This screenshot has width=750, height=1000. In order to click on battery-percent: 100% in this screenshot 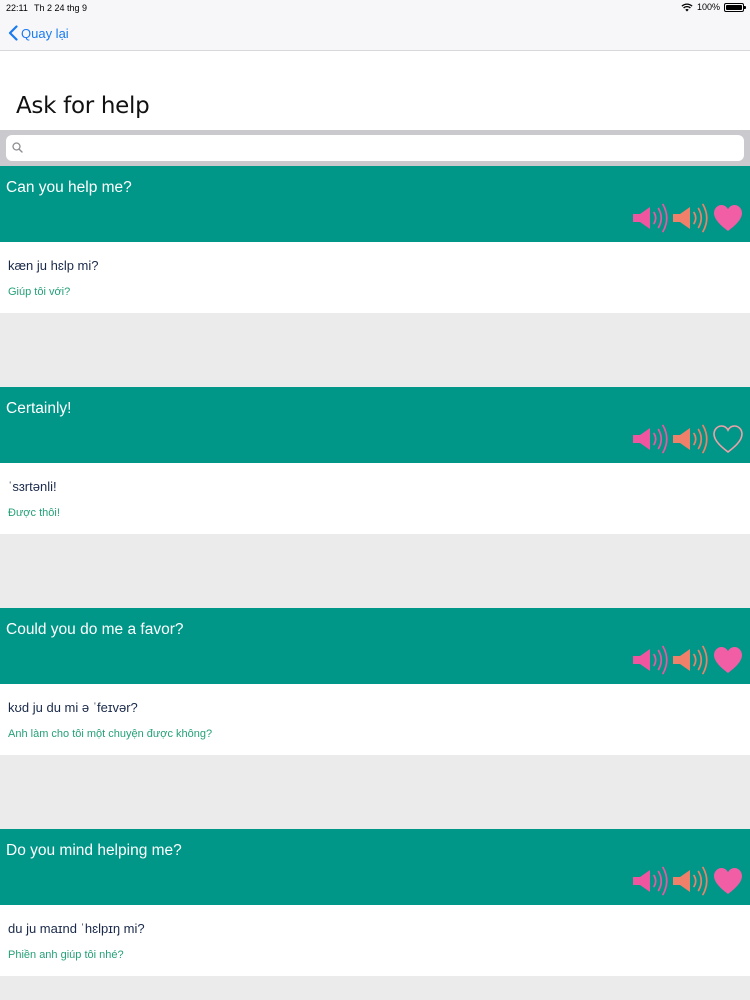, I will do `click(708, 7)`.